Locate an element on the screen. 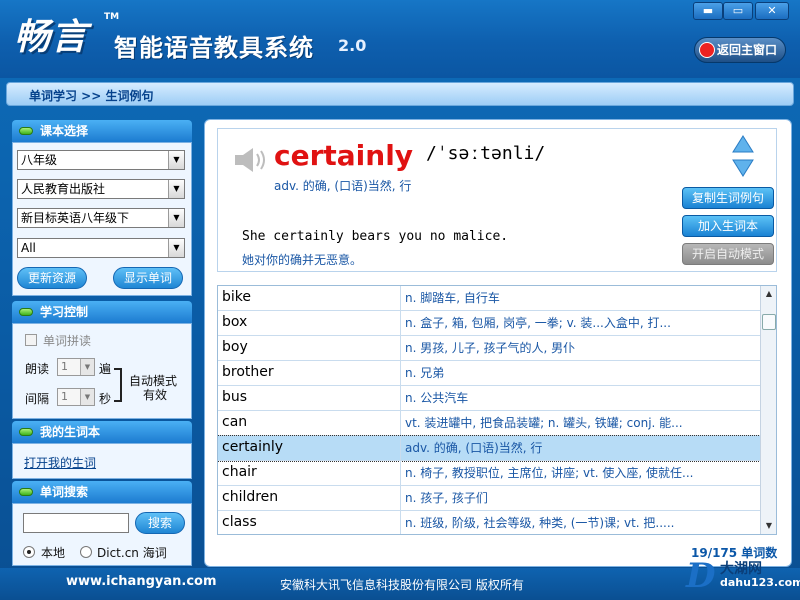 This screenshot has width=800, height=600. interval-spinner: 1 ▼ is located at coordinates (76, 397).